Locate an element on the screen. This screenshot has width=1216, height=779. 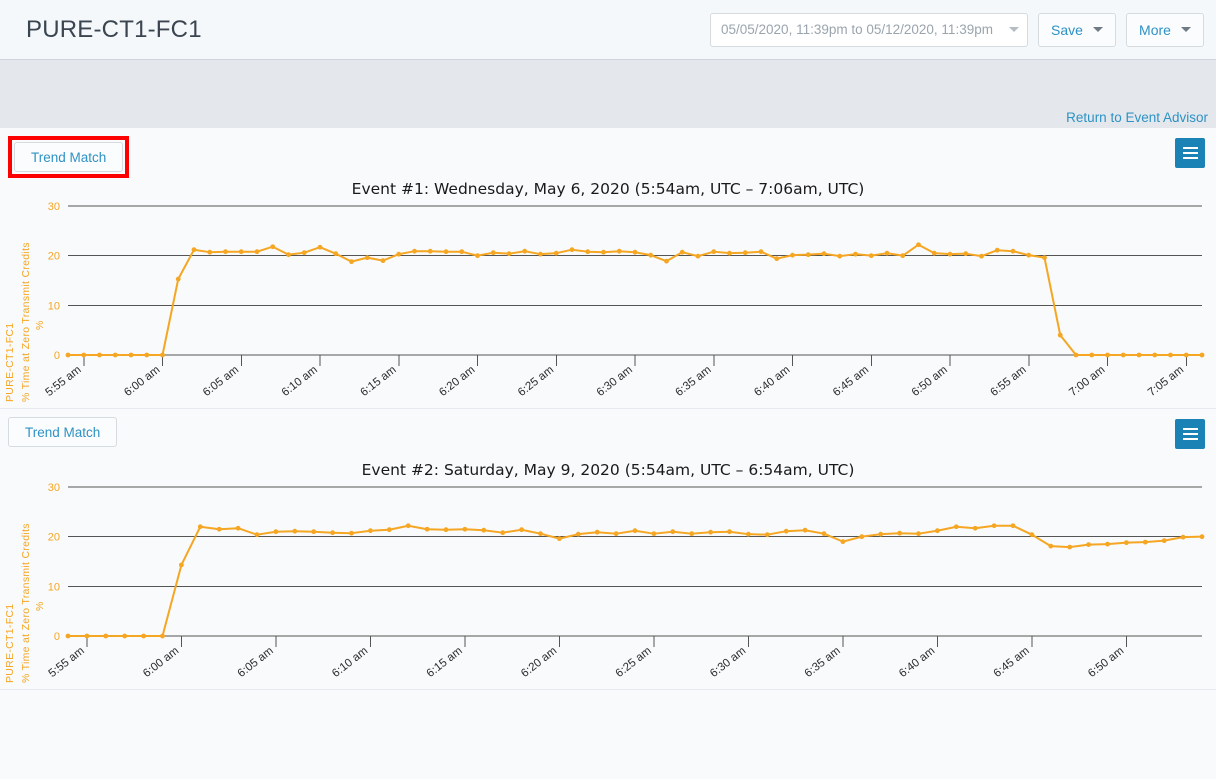
save-button: Save is located at coordinates (1077, 29).